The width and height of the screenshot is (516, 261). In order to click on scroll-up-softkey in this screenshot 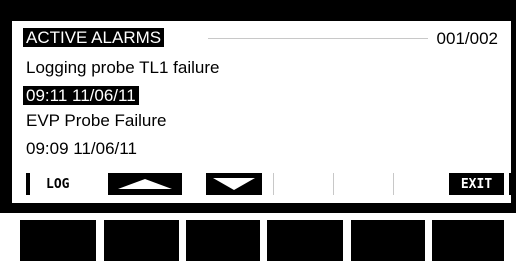, I will do `click(145, 184)`.